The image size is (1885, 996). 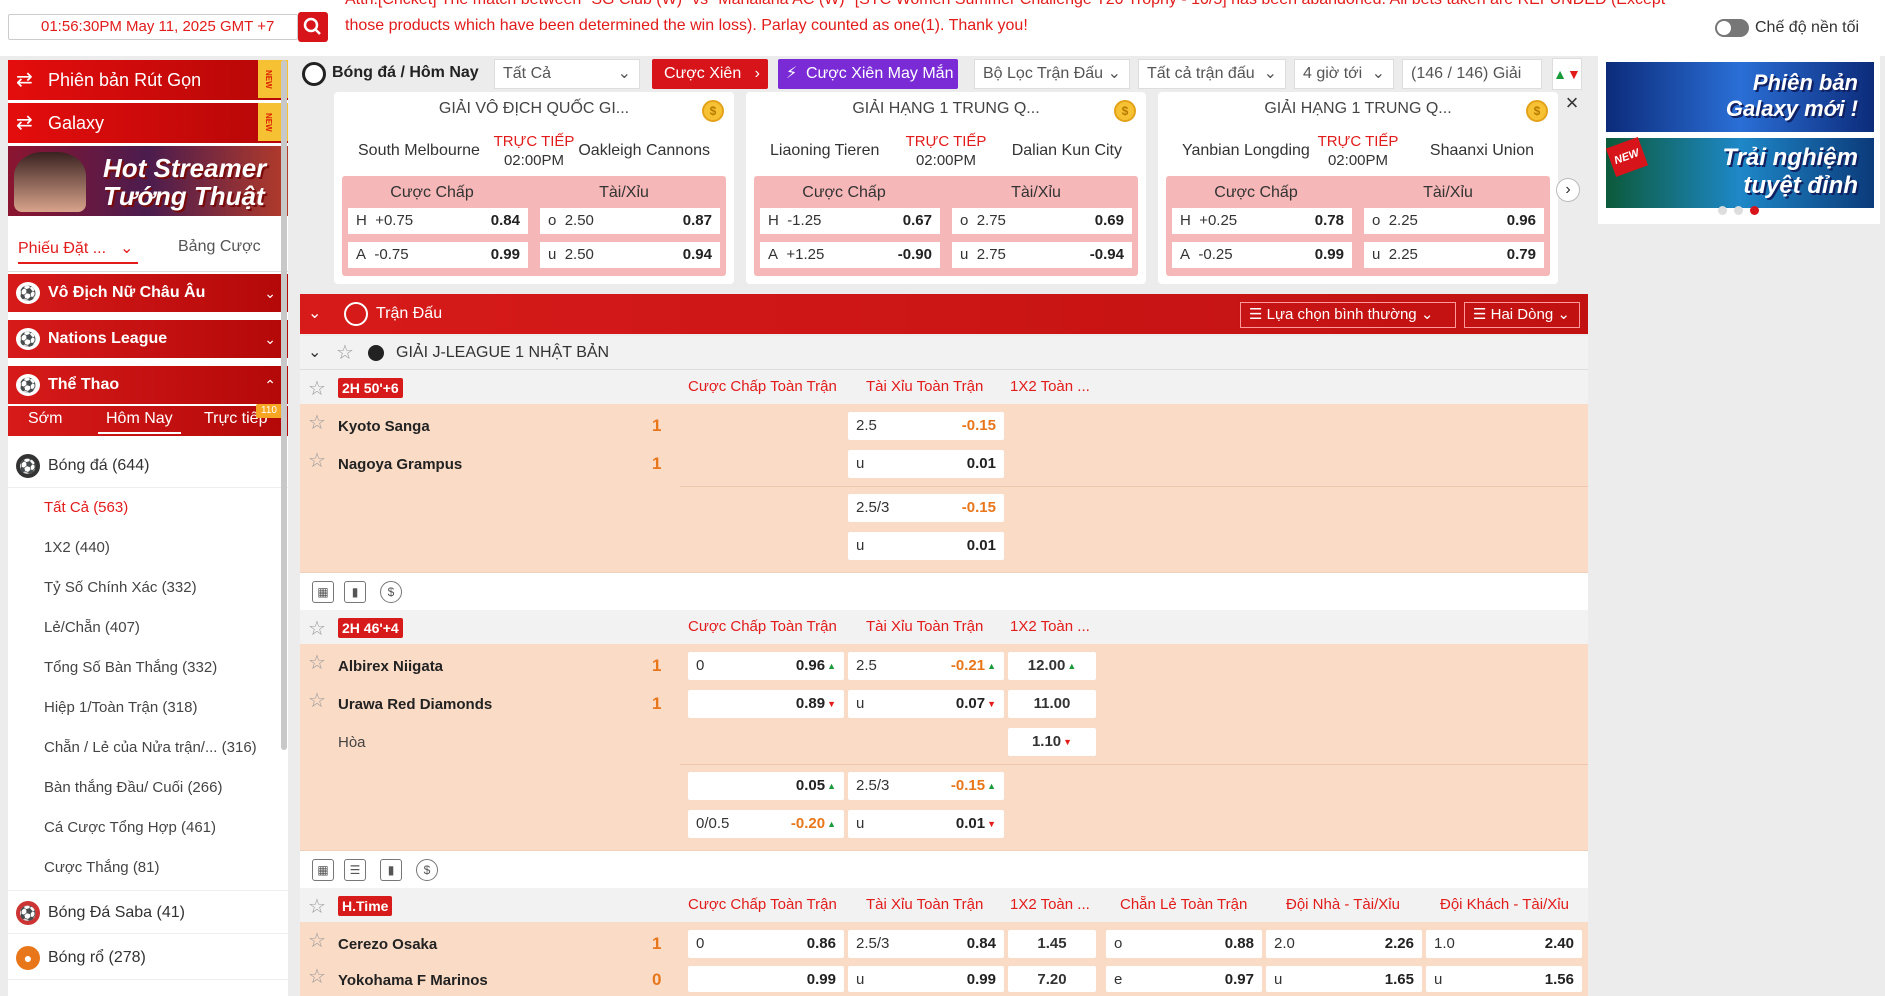 I want to click on odds-cell: u 2.75 -0.94, so click(x=1042, y=255).